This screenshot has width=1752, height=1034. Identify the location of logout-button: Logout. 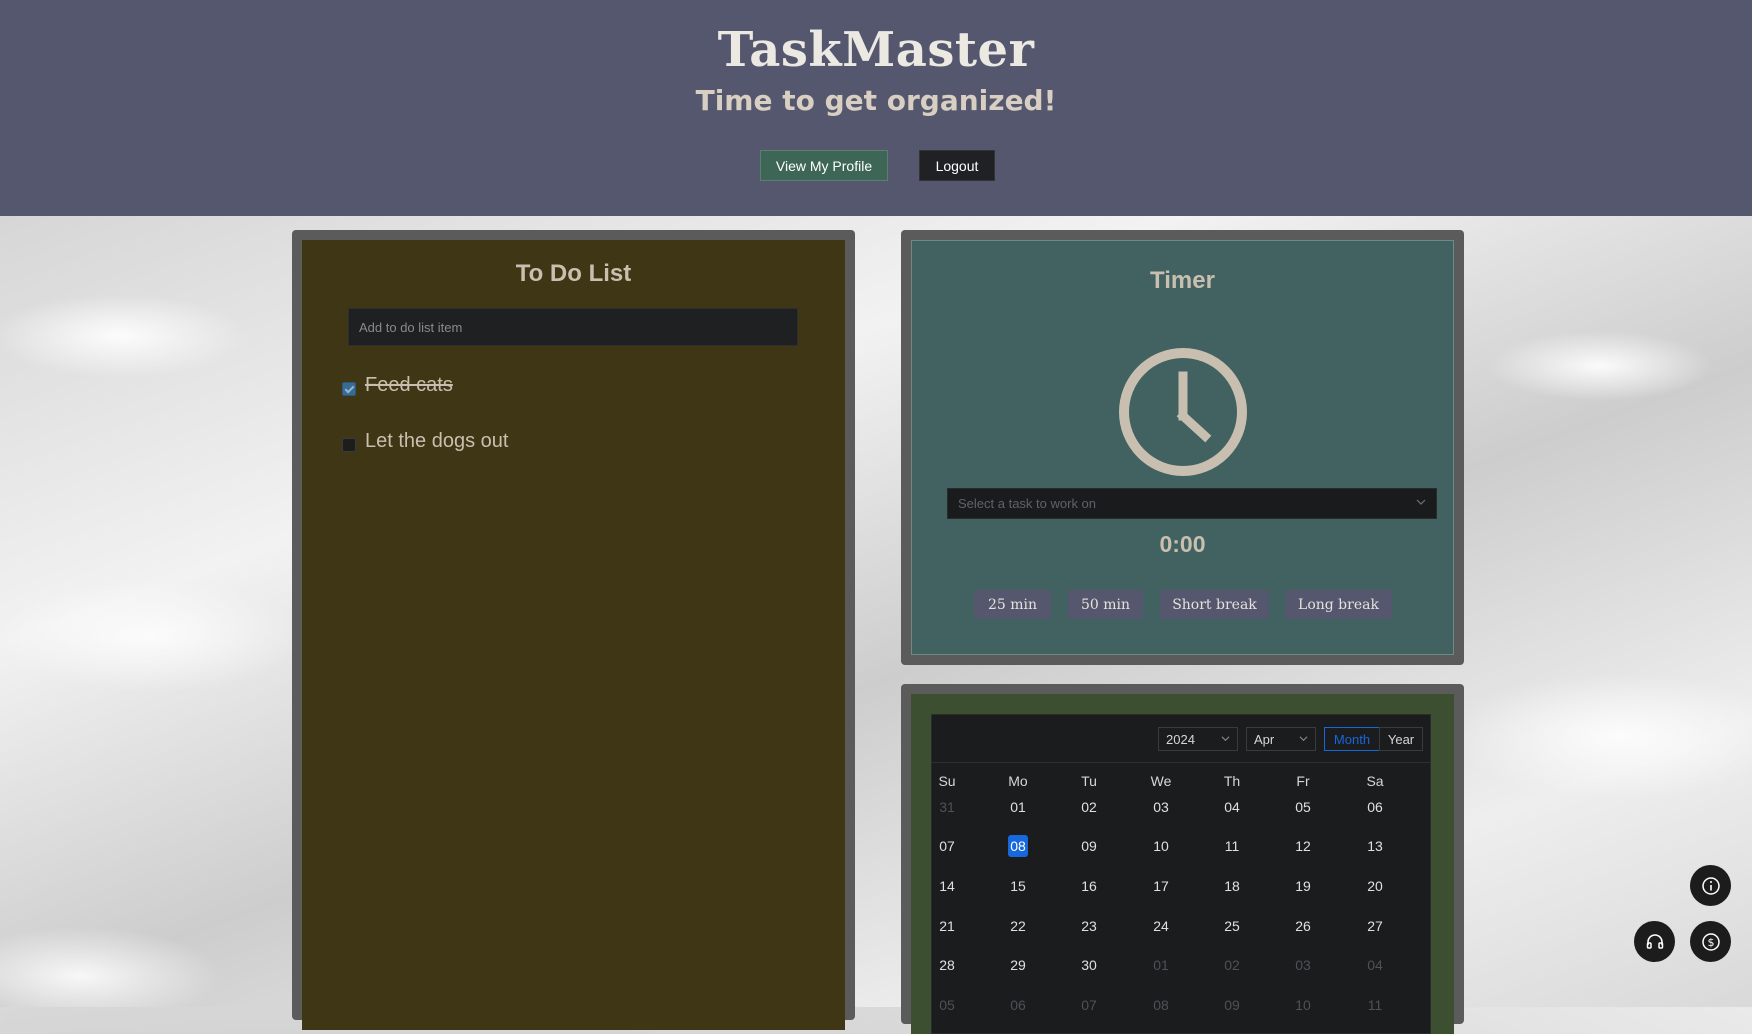
(957, 165).